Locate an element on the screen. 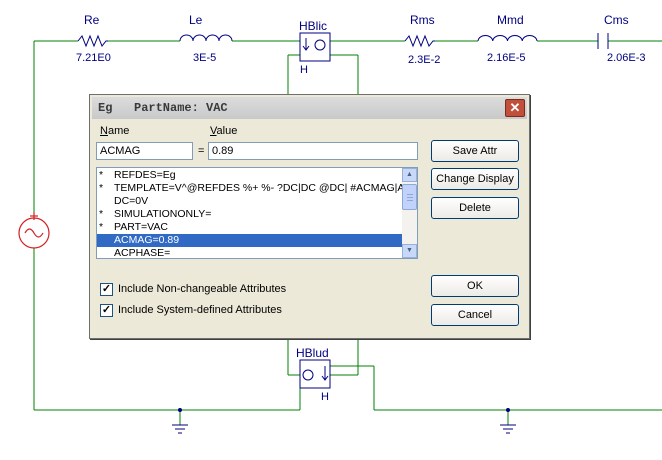  junction-right is located at coordinates (508, 410).